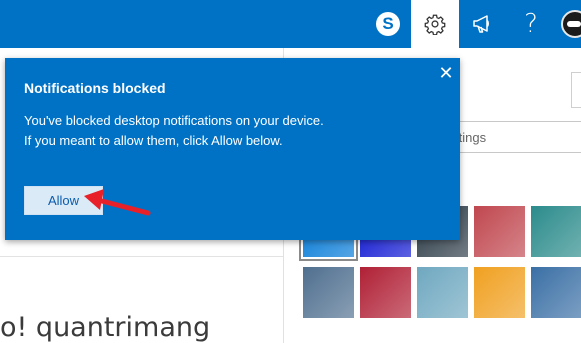  Describe the element at coordinates (117, 202) in the screenshot. I see `arrow-icon` at that location.